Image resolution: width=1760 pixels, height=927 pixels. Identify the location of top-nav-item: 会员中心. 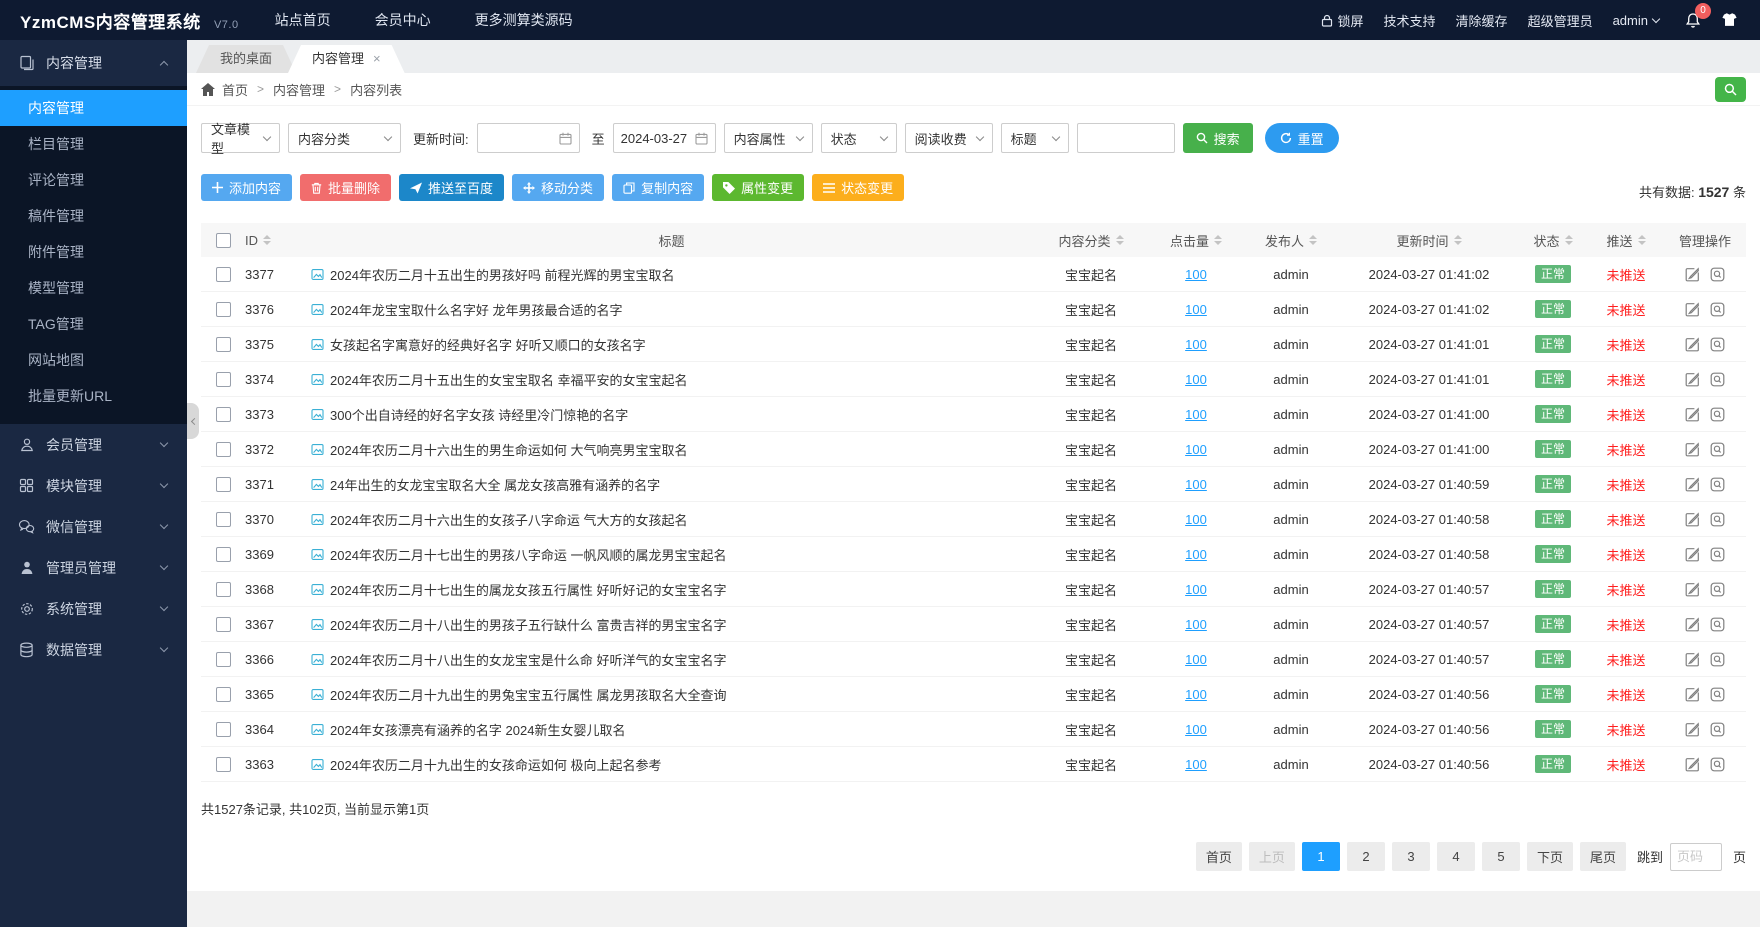
(403, 20).